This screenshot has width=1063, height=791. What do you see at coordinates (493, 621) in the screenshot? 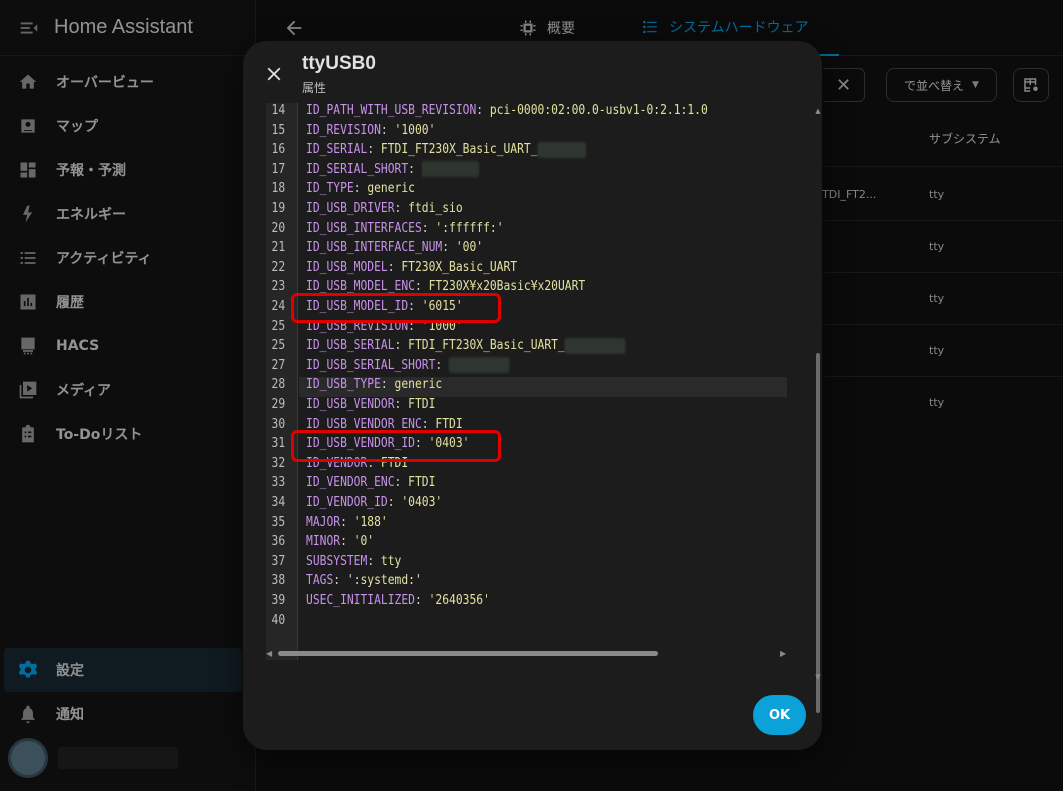
I see `code-line: 40` at bounding box center [493, 621].